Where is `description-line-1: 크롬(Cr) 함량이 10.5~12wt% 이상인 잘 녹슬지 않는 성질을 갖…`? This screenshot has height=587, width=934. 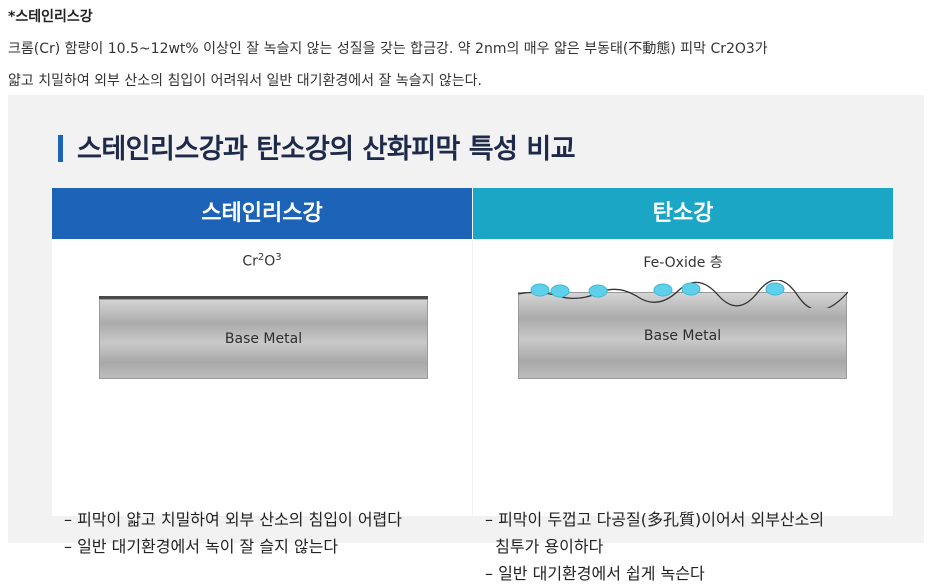
description-line-1: 크롬(Cr) 함량이 10.5~12wt% 이상인 잘 녹슬지 않는 성질을 갖… is located at coordinates (388, 49).